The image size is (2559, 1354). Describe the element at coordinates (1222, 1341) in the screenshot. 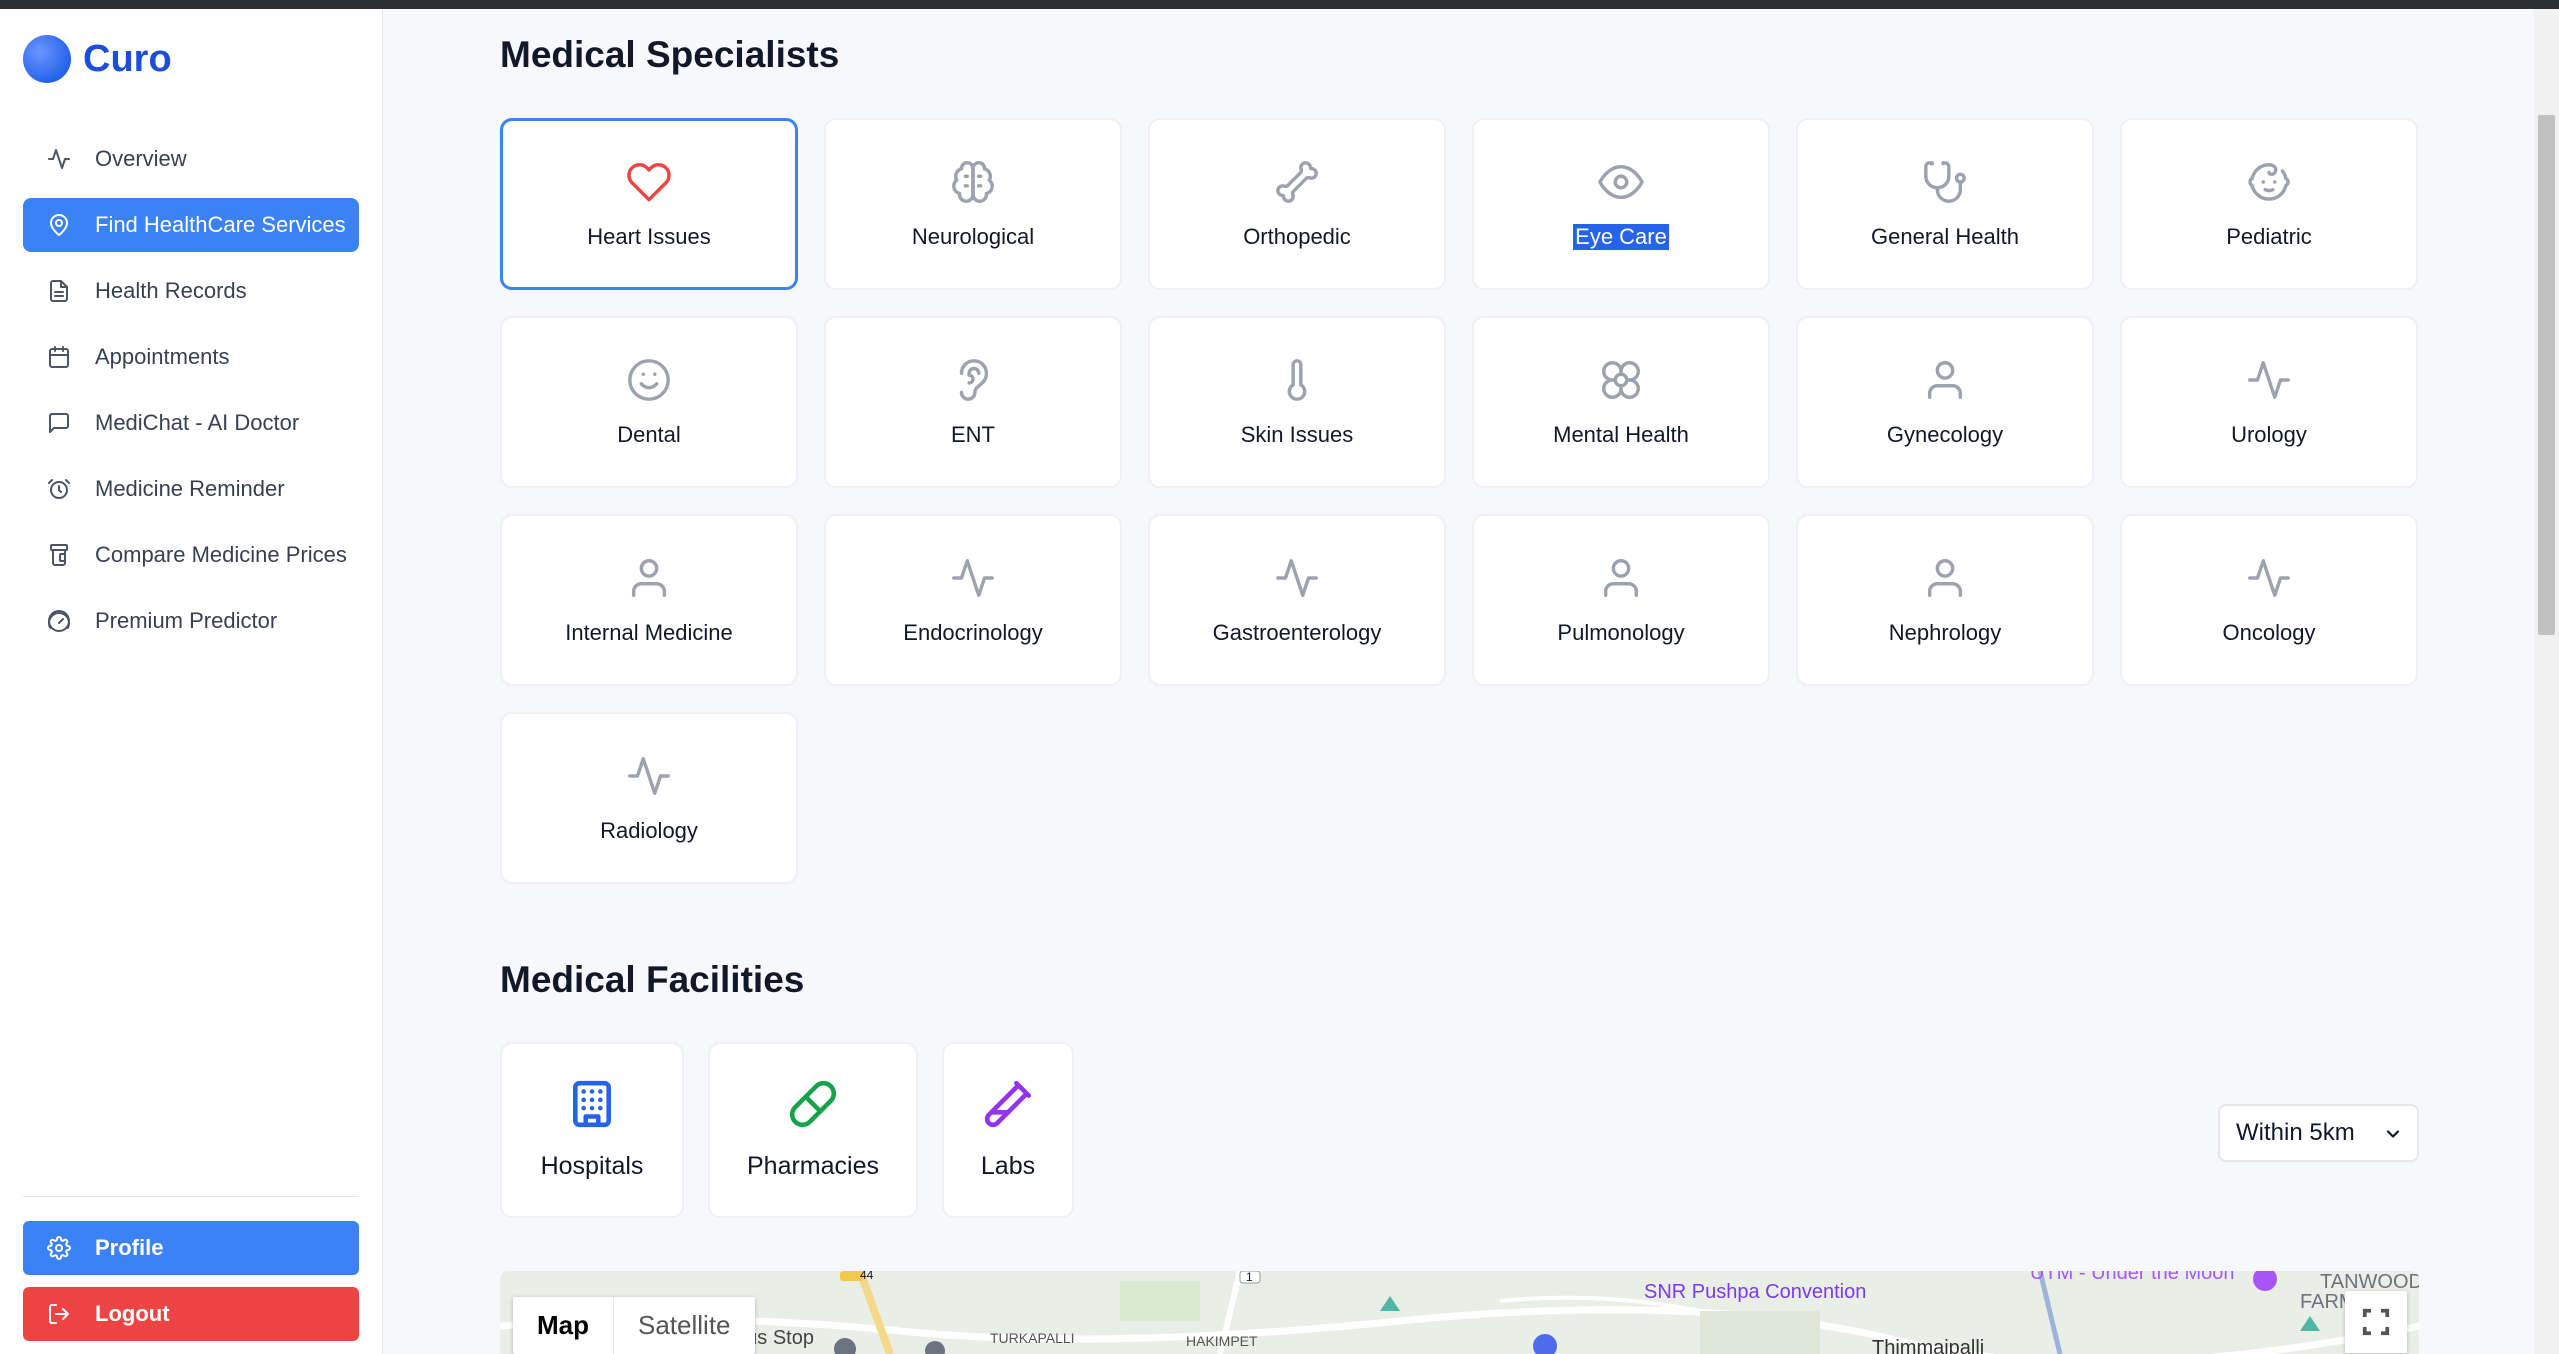

I see `map-place-label: HAKIMPET` at that location.